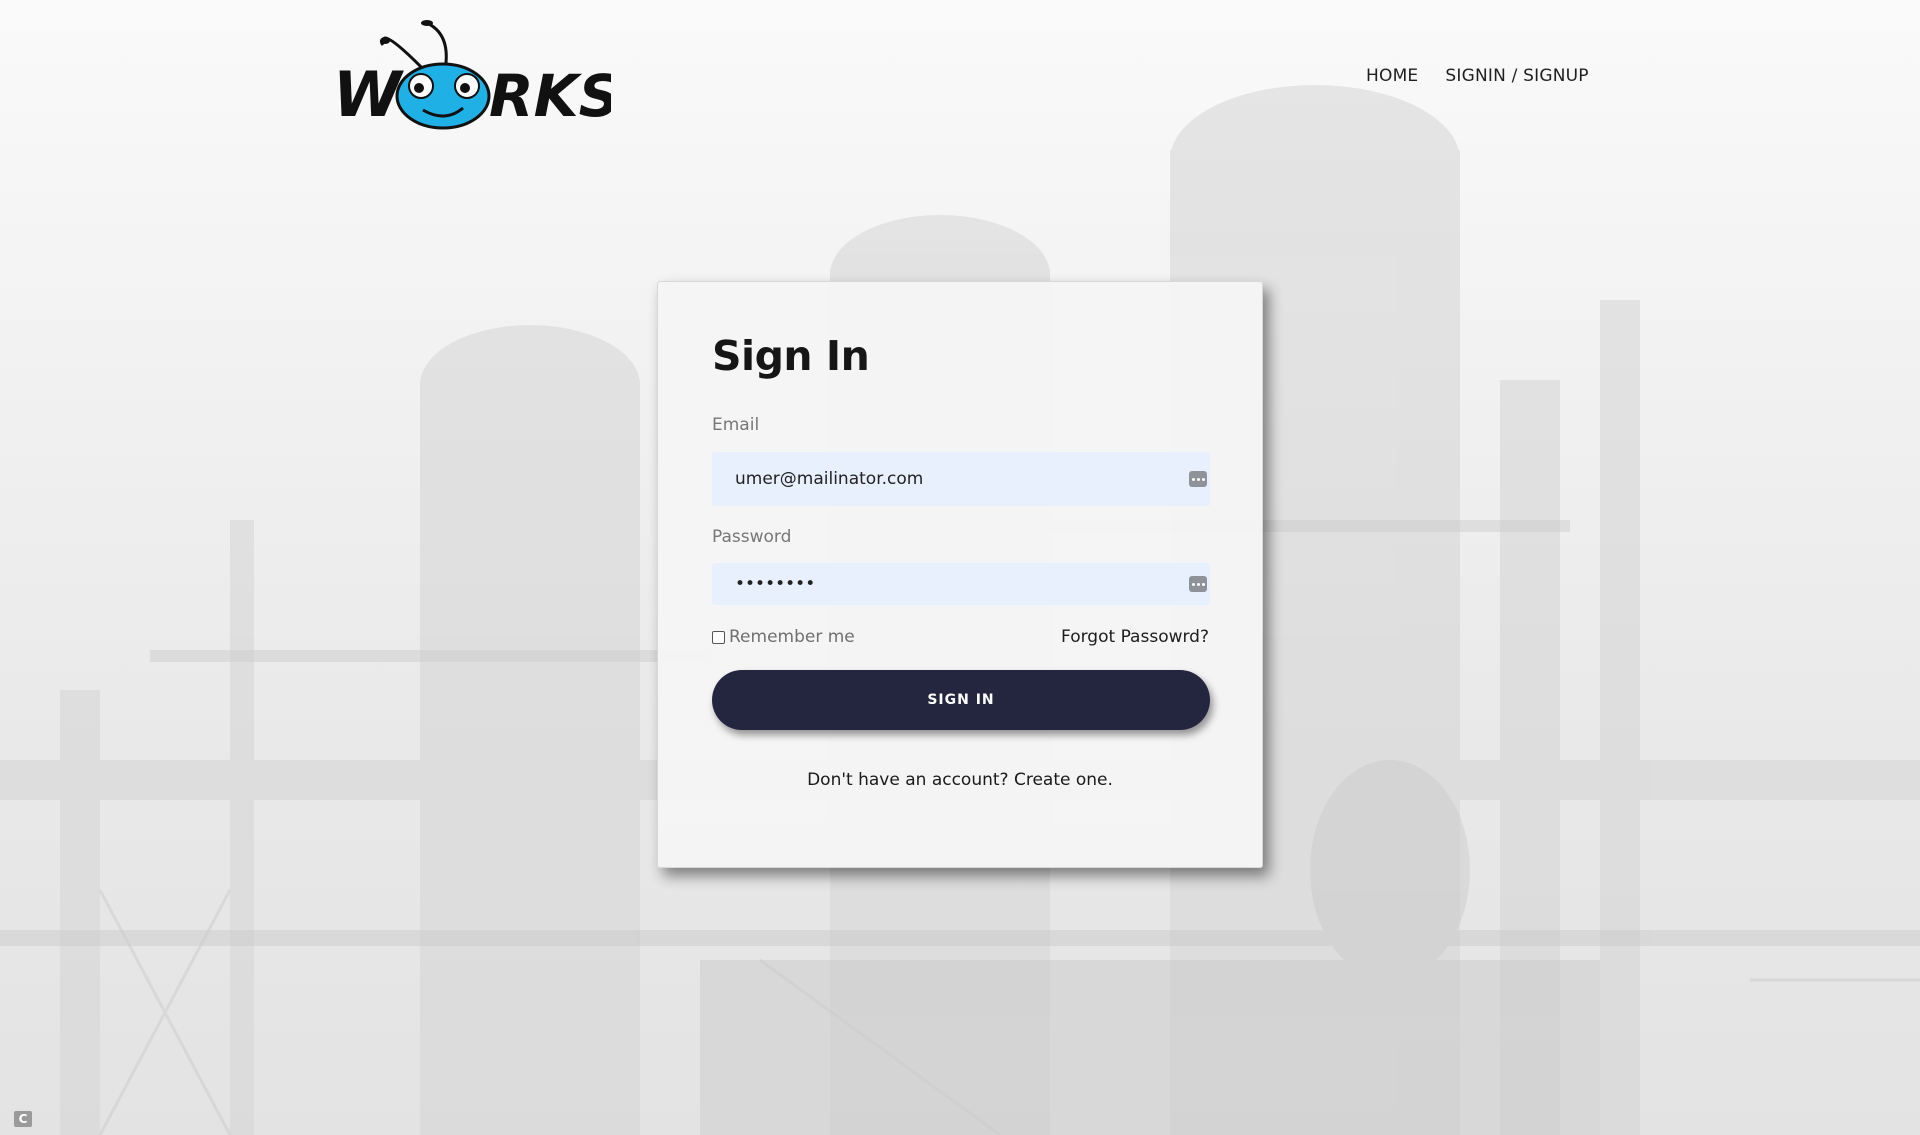 The width and height of the screenshot is (1920, 1135). Describe the element at coordinates (792, 637) in the screenshot. I see `remember-me-label: Remember me` at that location.